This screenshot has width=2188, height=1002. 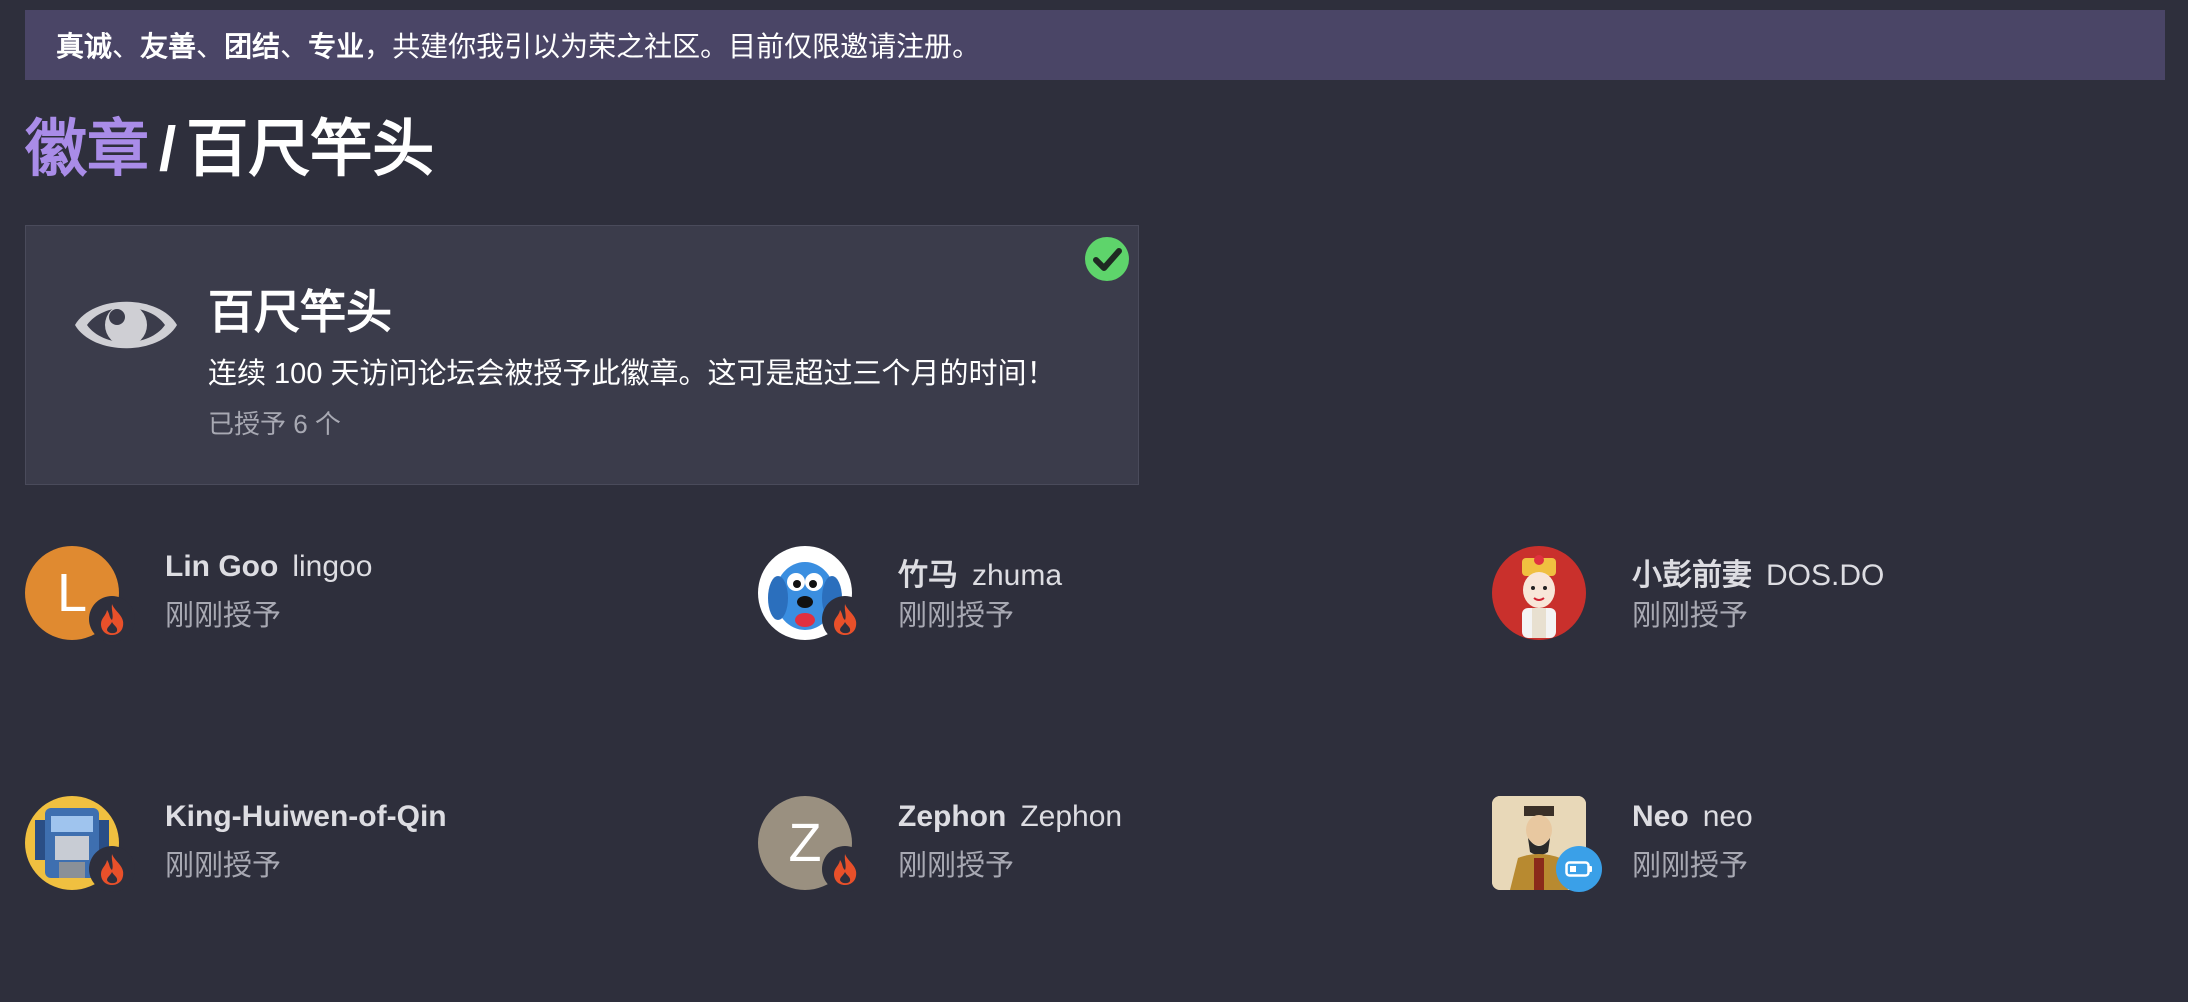 What do you see at coordinates (87, 149) in the screenshot?
I see `breadcrumb-badges-link: 徽章` at bounding box center [87, 149].